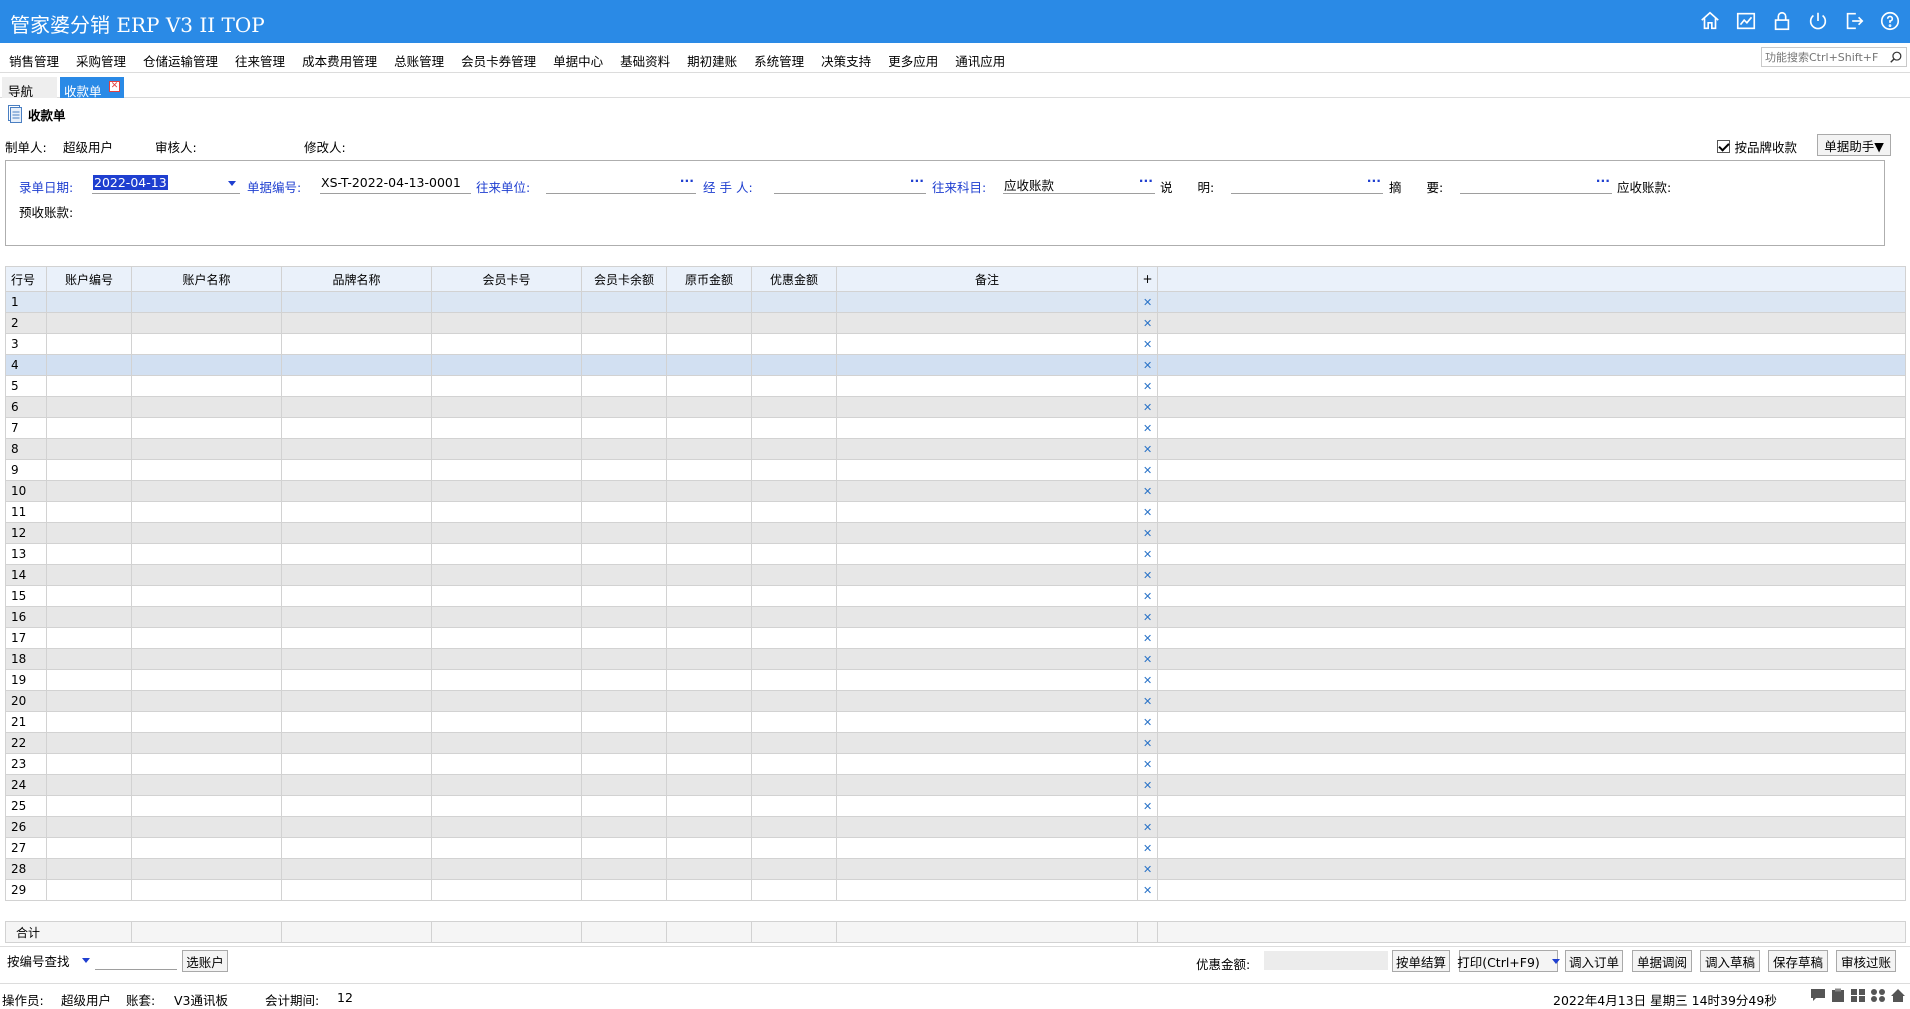 The height and width of the screenshot is (1009, 1910). What do you see at coordinates (621, 183) in the screenshot?
I see `unit-field: ···` at bounding box center [621, 183].